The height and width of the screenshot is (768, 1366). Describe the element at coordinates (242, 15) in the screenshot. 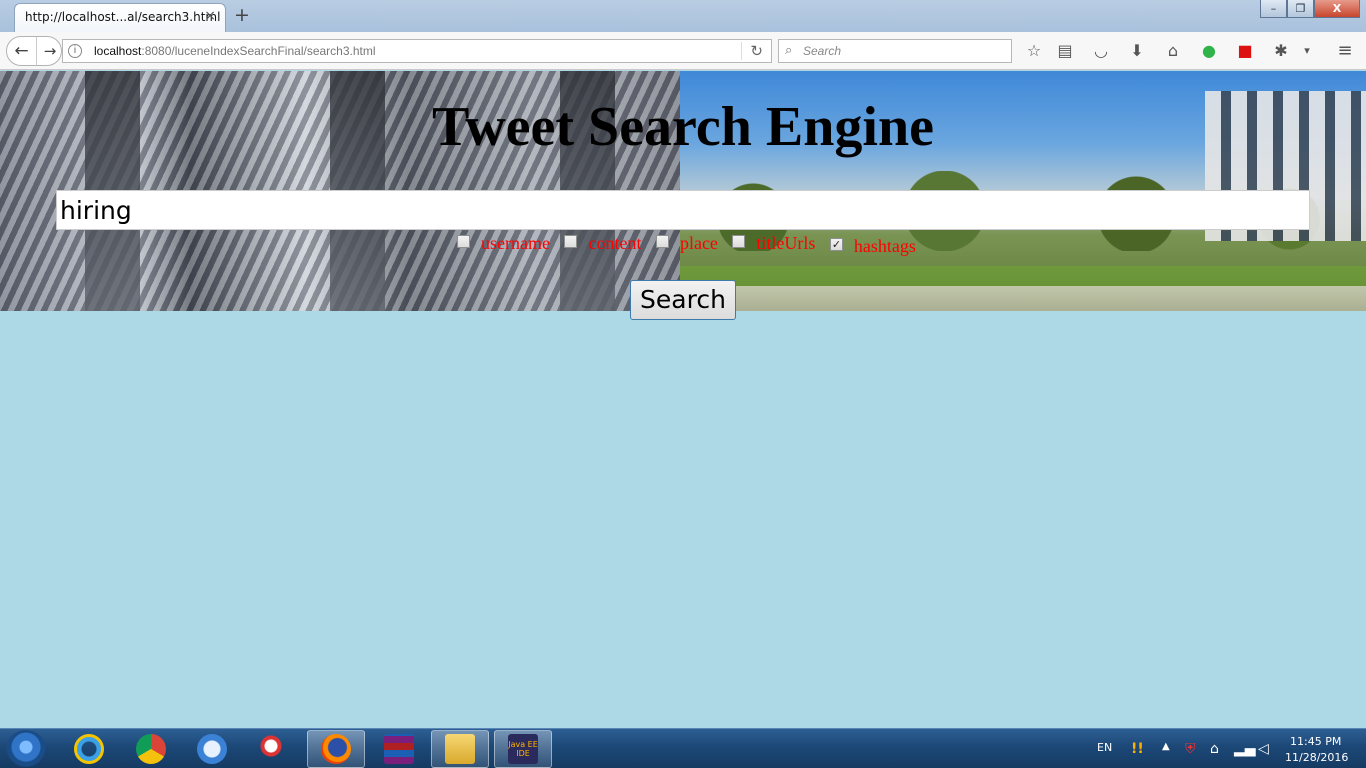

I see `new-tab-icon: +` at that location.